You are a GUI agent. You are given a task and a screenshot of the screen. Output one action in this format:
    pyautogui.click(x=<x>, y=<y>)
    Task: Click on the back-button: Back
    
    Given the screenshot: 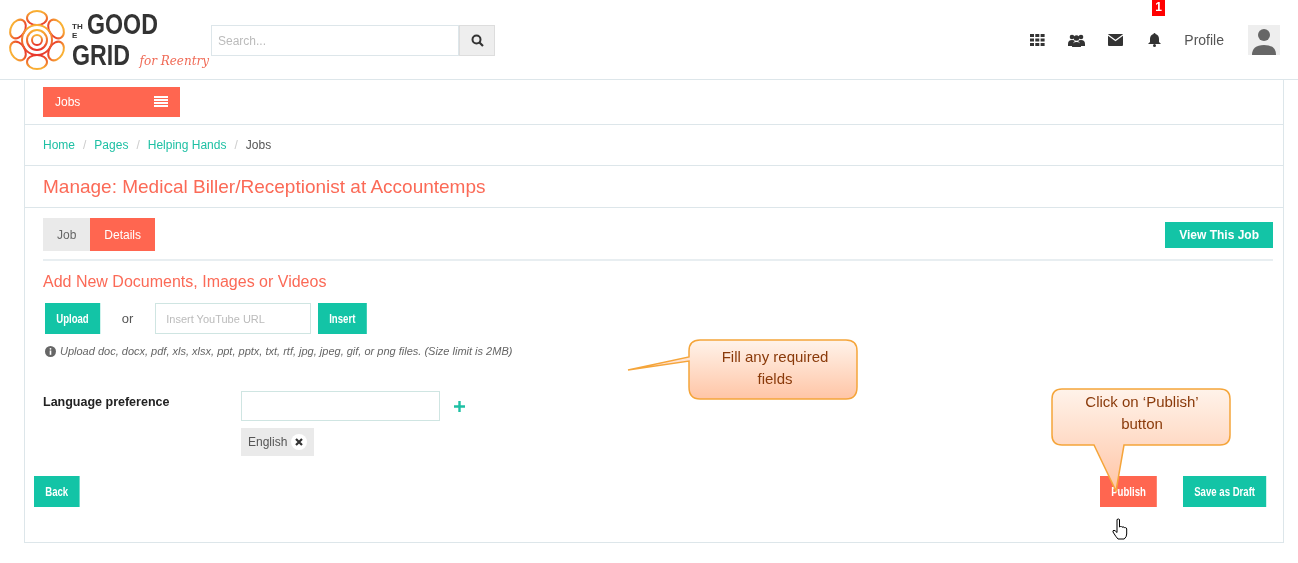 What is the action you would take?
    pyautogui.click(x=57, y=491)
    